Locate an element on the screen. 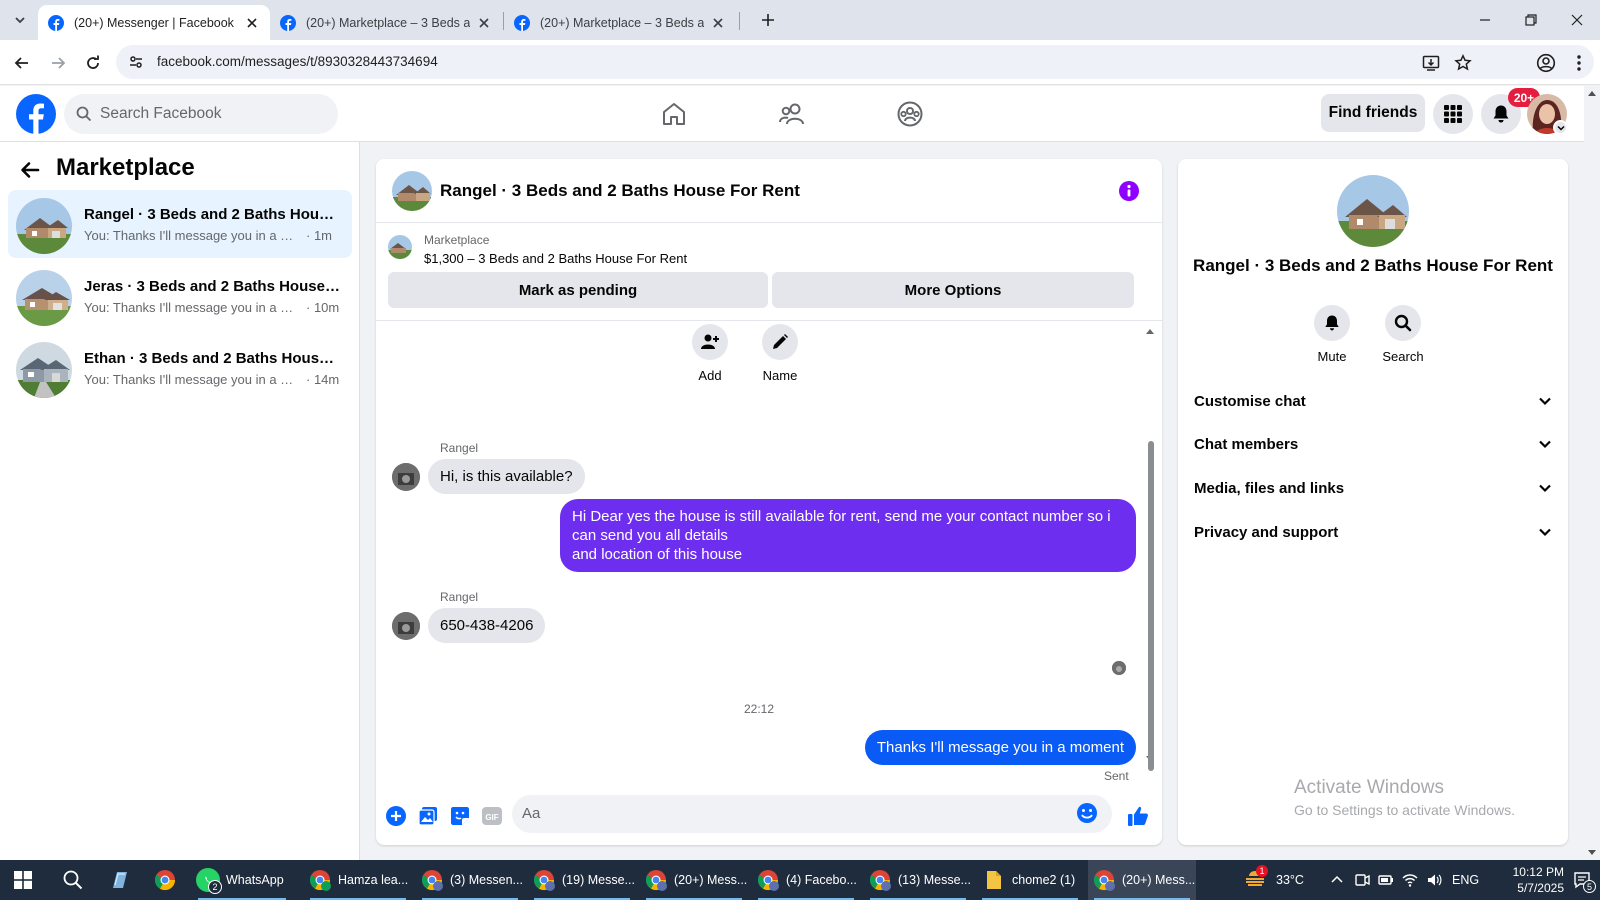  taskbar-item-whatsapp: 2 WhatsApp is located at coordinates (242, 880).